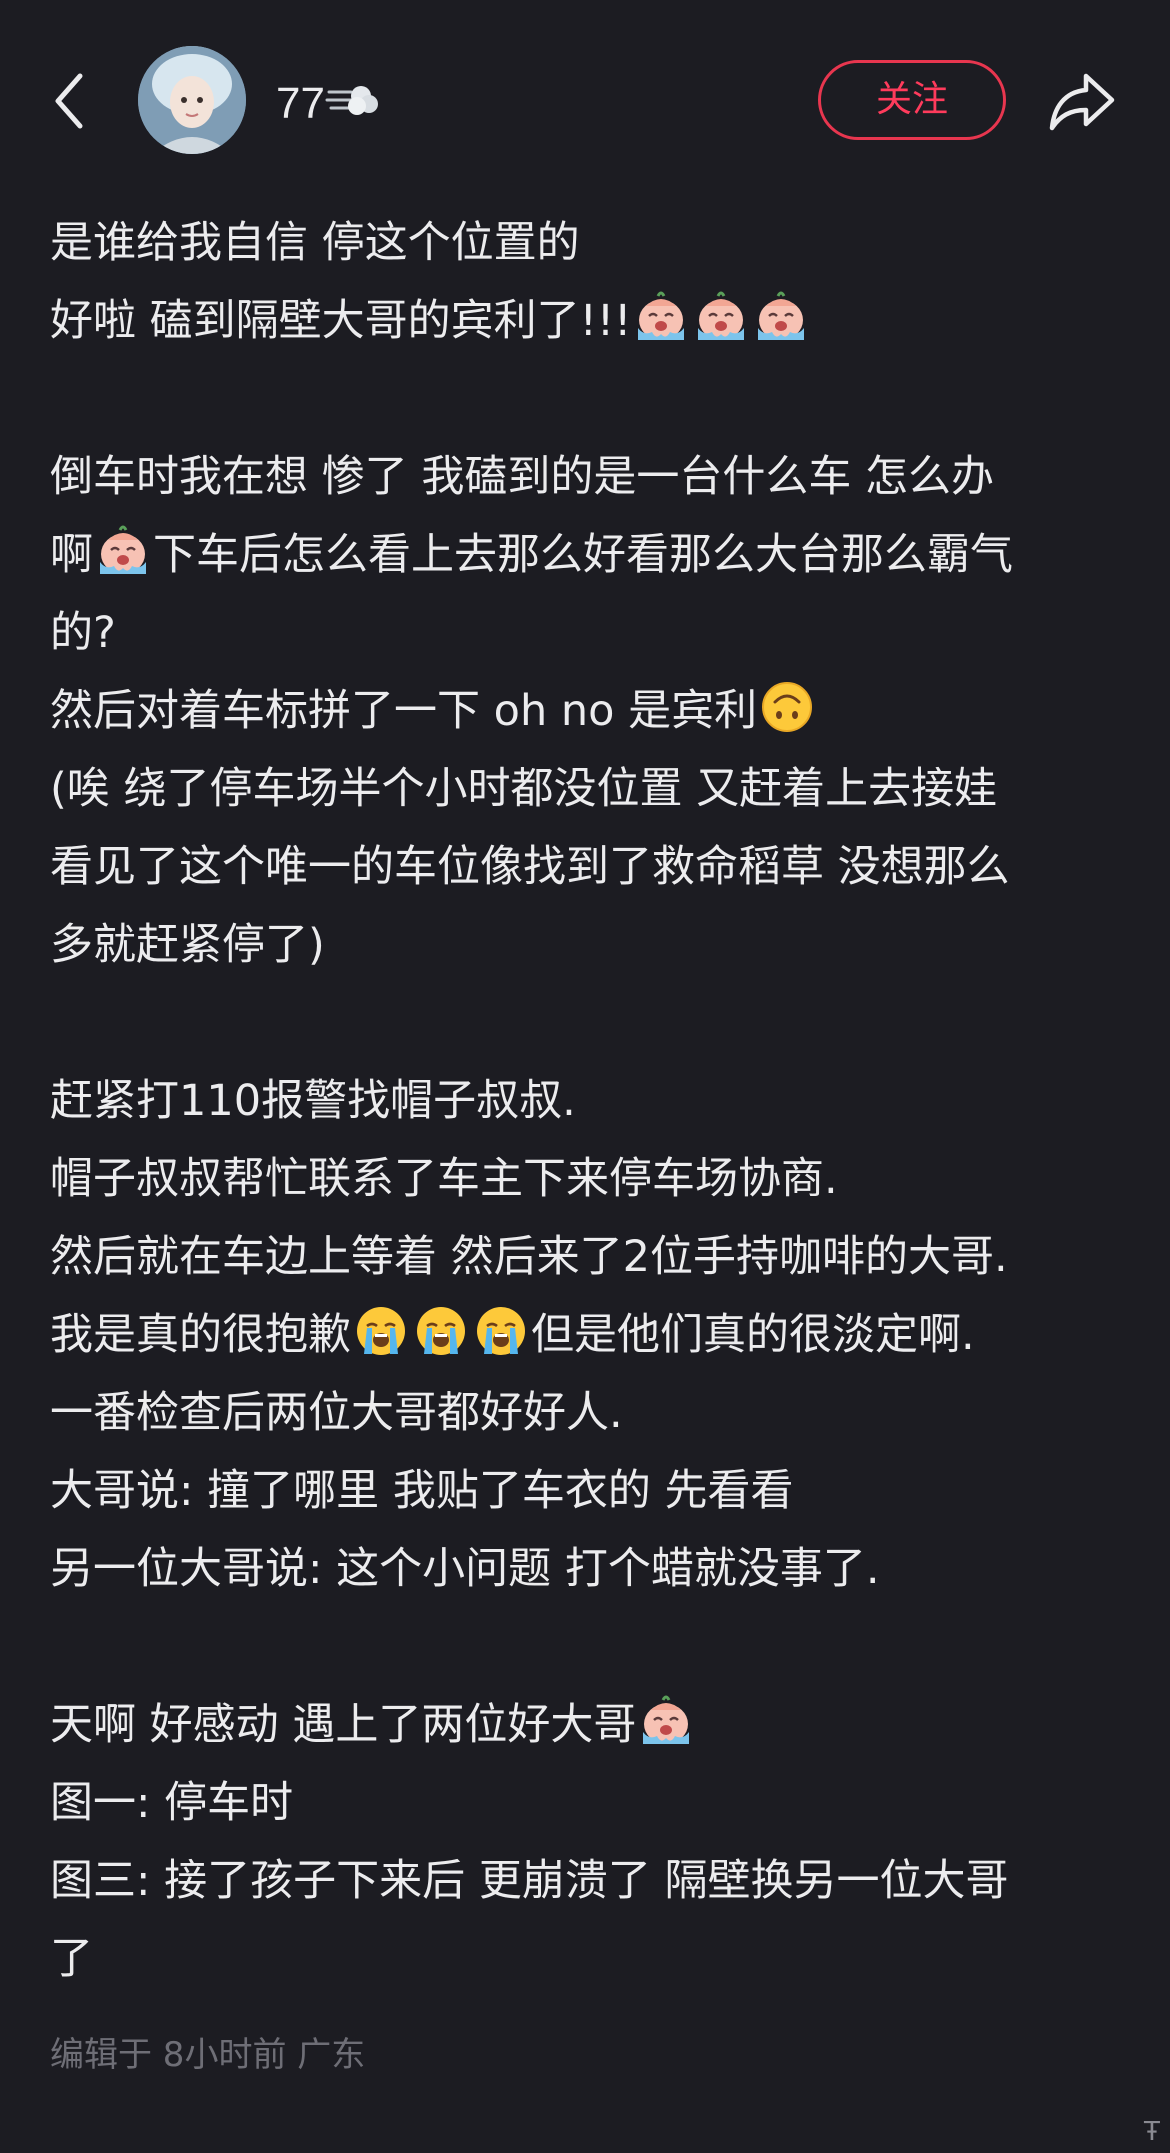  I want to click on post-line: 一番检查后两位大哥都好好人., so click(595, 1413).